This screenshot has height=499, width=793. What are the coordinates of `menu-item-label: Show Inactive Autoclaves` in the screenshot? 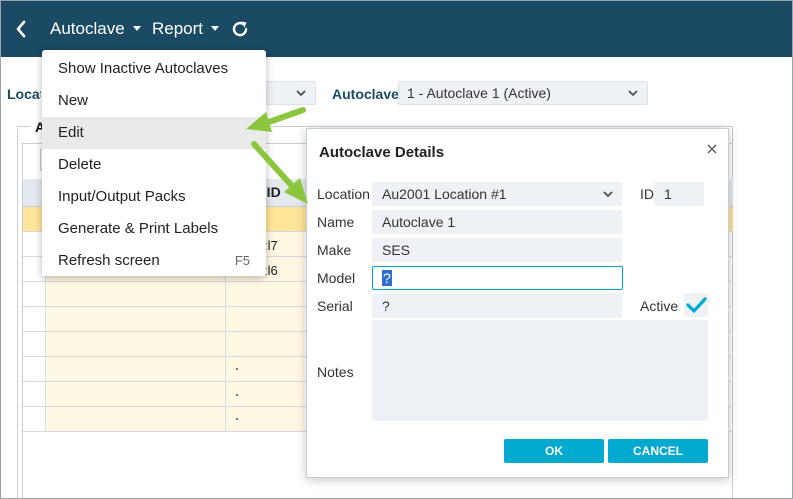 It's located at (143, 68).